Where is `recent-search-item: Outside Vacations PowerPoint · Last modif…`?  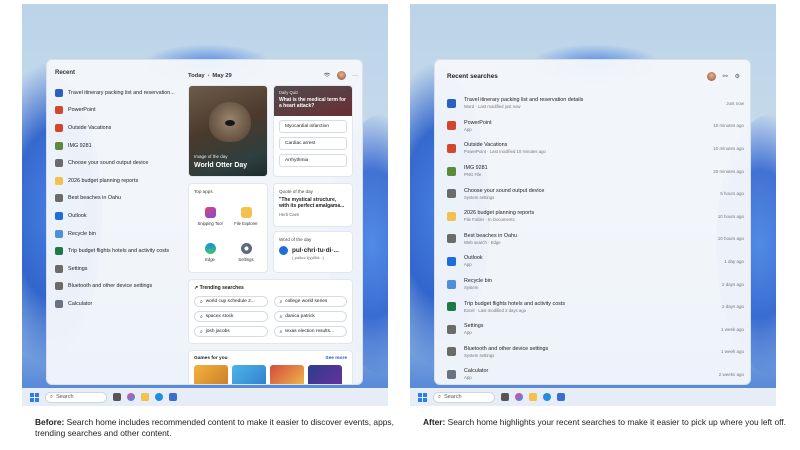 recent-search-item: Outside Vacations PowerPoint · Last modif… is located at coordinates (595, 148).